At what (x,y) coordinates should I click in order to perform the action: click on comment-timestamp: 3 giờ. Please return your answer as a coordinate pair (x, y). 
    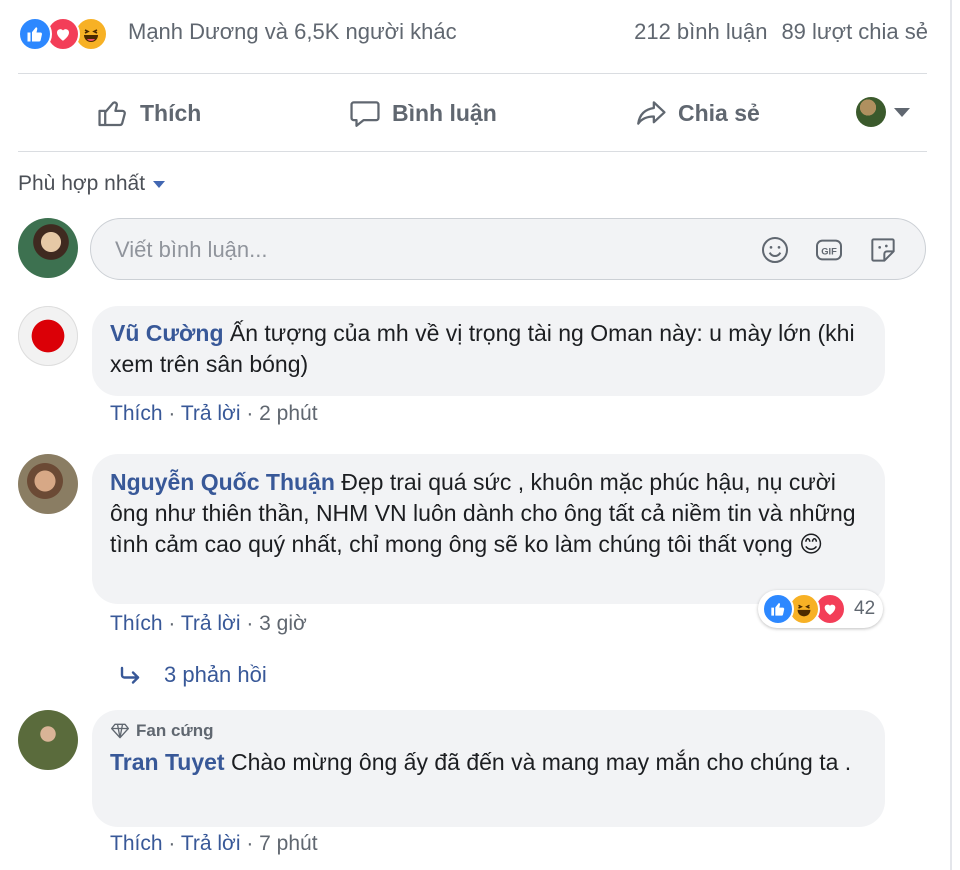
    Looking at the image, I should click on (283, 623).